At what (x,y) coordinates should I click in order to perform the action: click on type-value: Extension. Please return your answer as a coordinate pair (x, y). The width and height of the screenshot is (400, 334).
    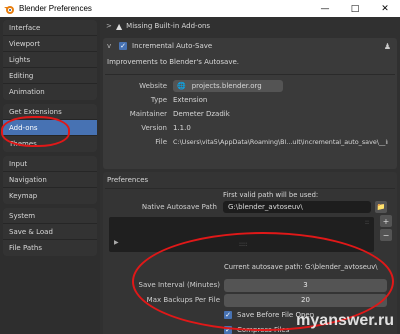
    Looking at the image, I should click on (190, 100).